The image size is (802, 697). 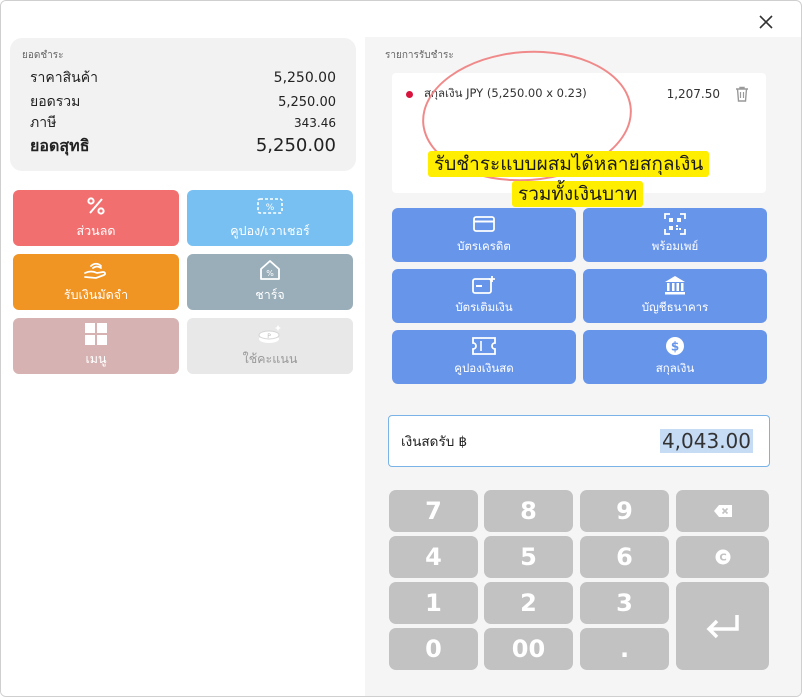 I want to click on svg-text: P, so click(x=269, y=336).